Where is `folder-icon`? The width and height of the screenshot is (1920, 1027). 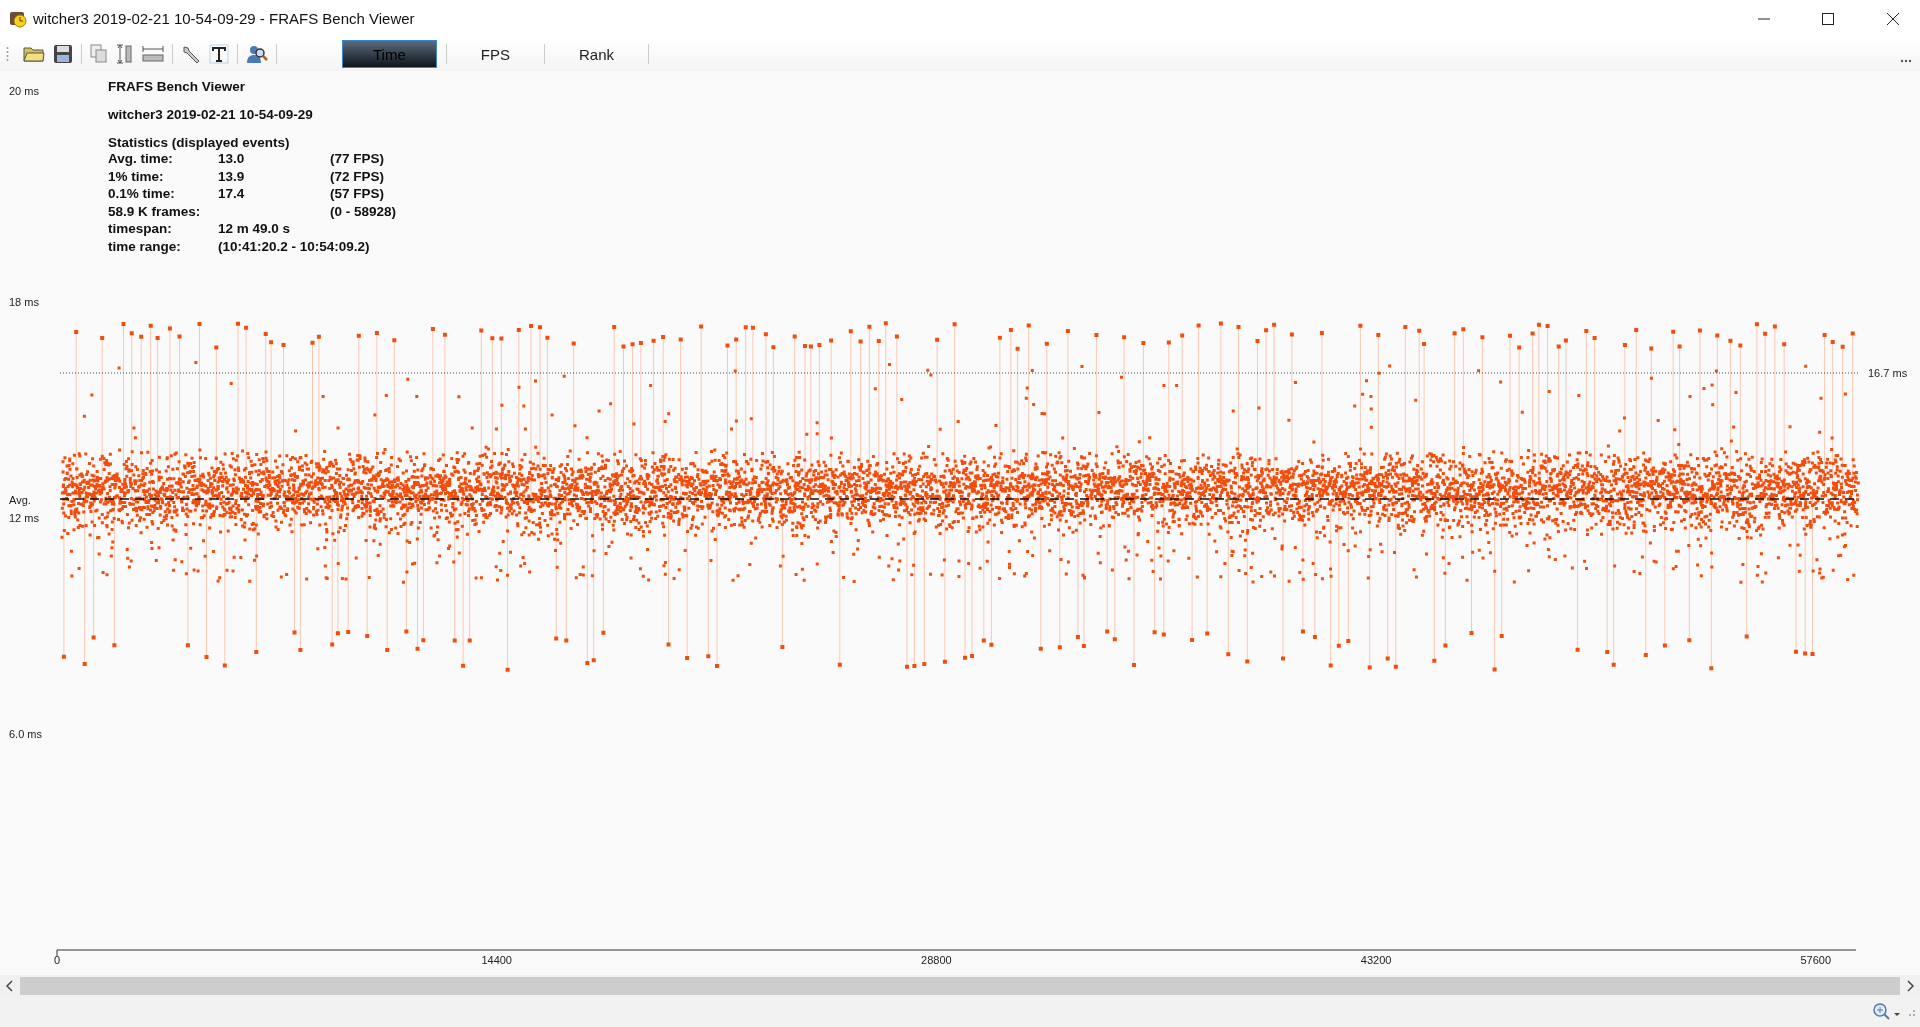 folder-icon is located at coordinates (34, 54).